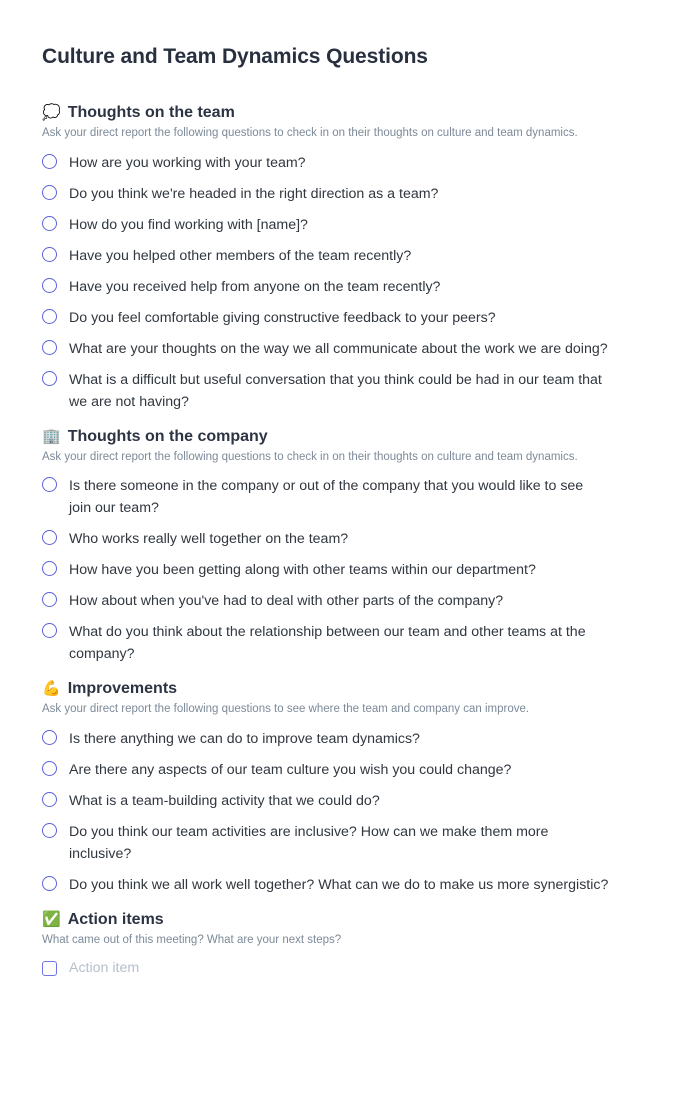 The height and width of the screenshot is (1093, 684). What do you see at coordinates (51, 112) in the screenshot?
I see `thought-balloon-icon: 💭` at bounding box center [51, 112].